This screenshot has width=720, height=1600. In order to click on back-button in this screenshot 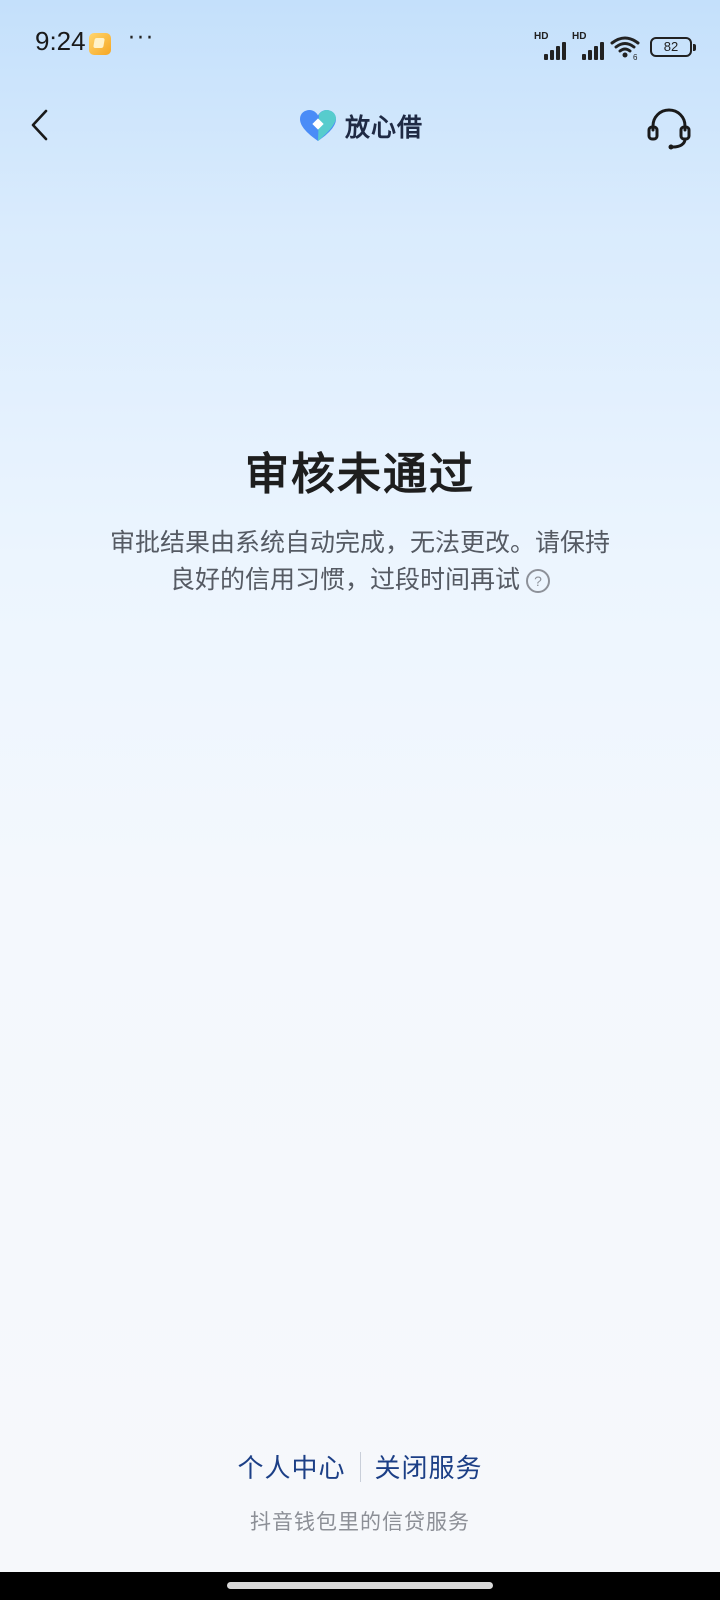, I will do `click(42, 125)`.